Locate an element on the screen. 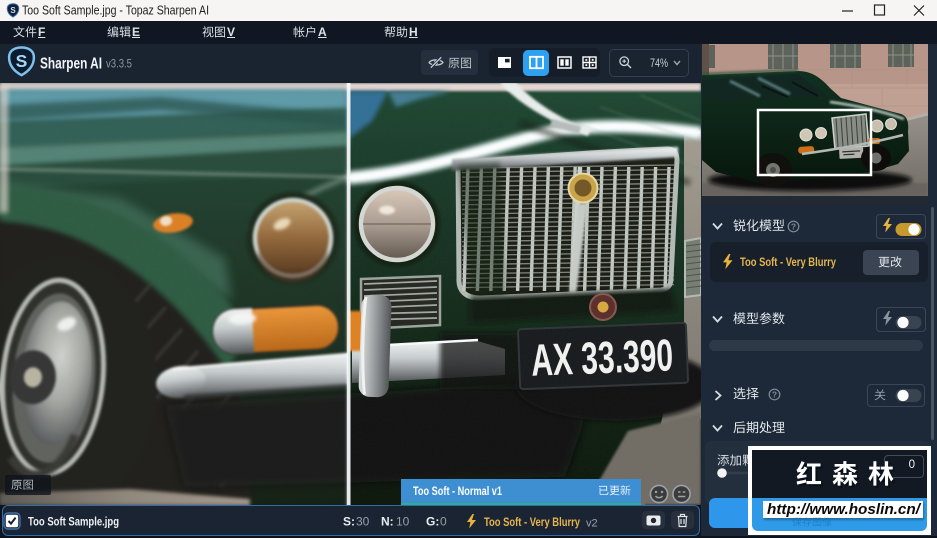 This screenshot has height=538, width=937. svg-text: v3.3.5 is located at coordinates (119, 64).